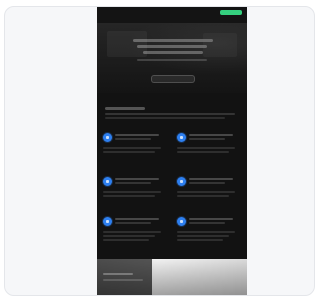 The height and width of the screenshot is (300, 320). Describe the element at coordinates (172, 15) in the screenshot. I see `top-navigation` at that location.